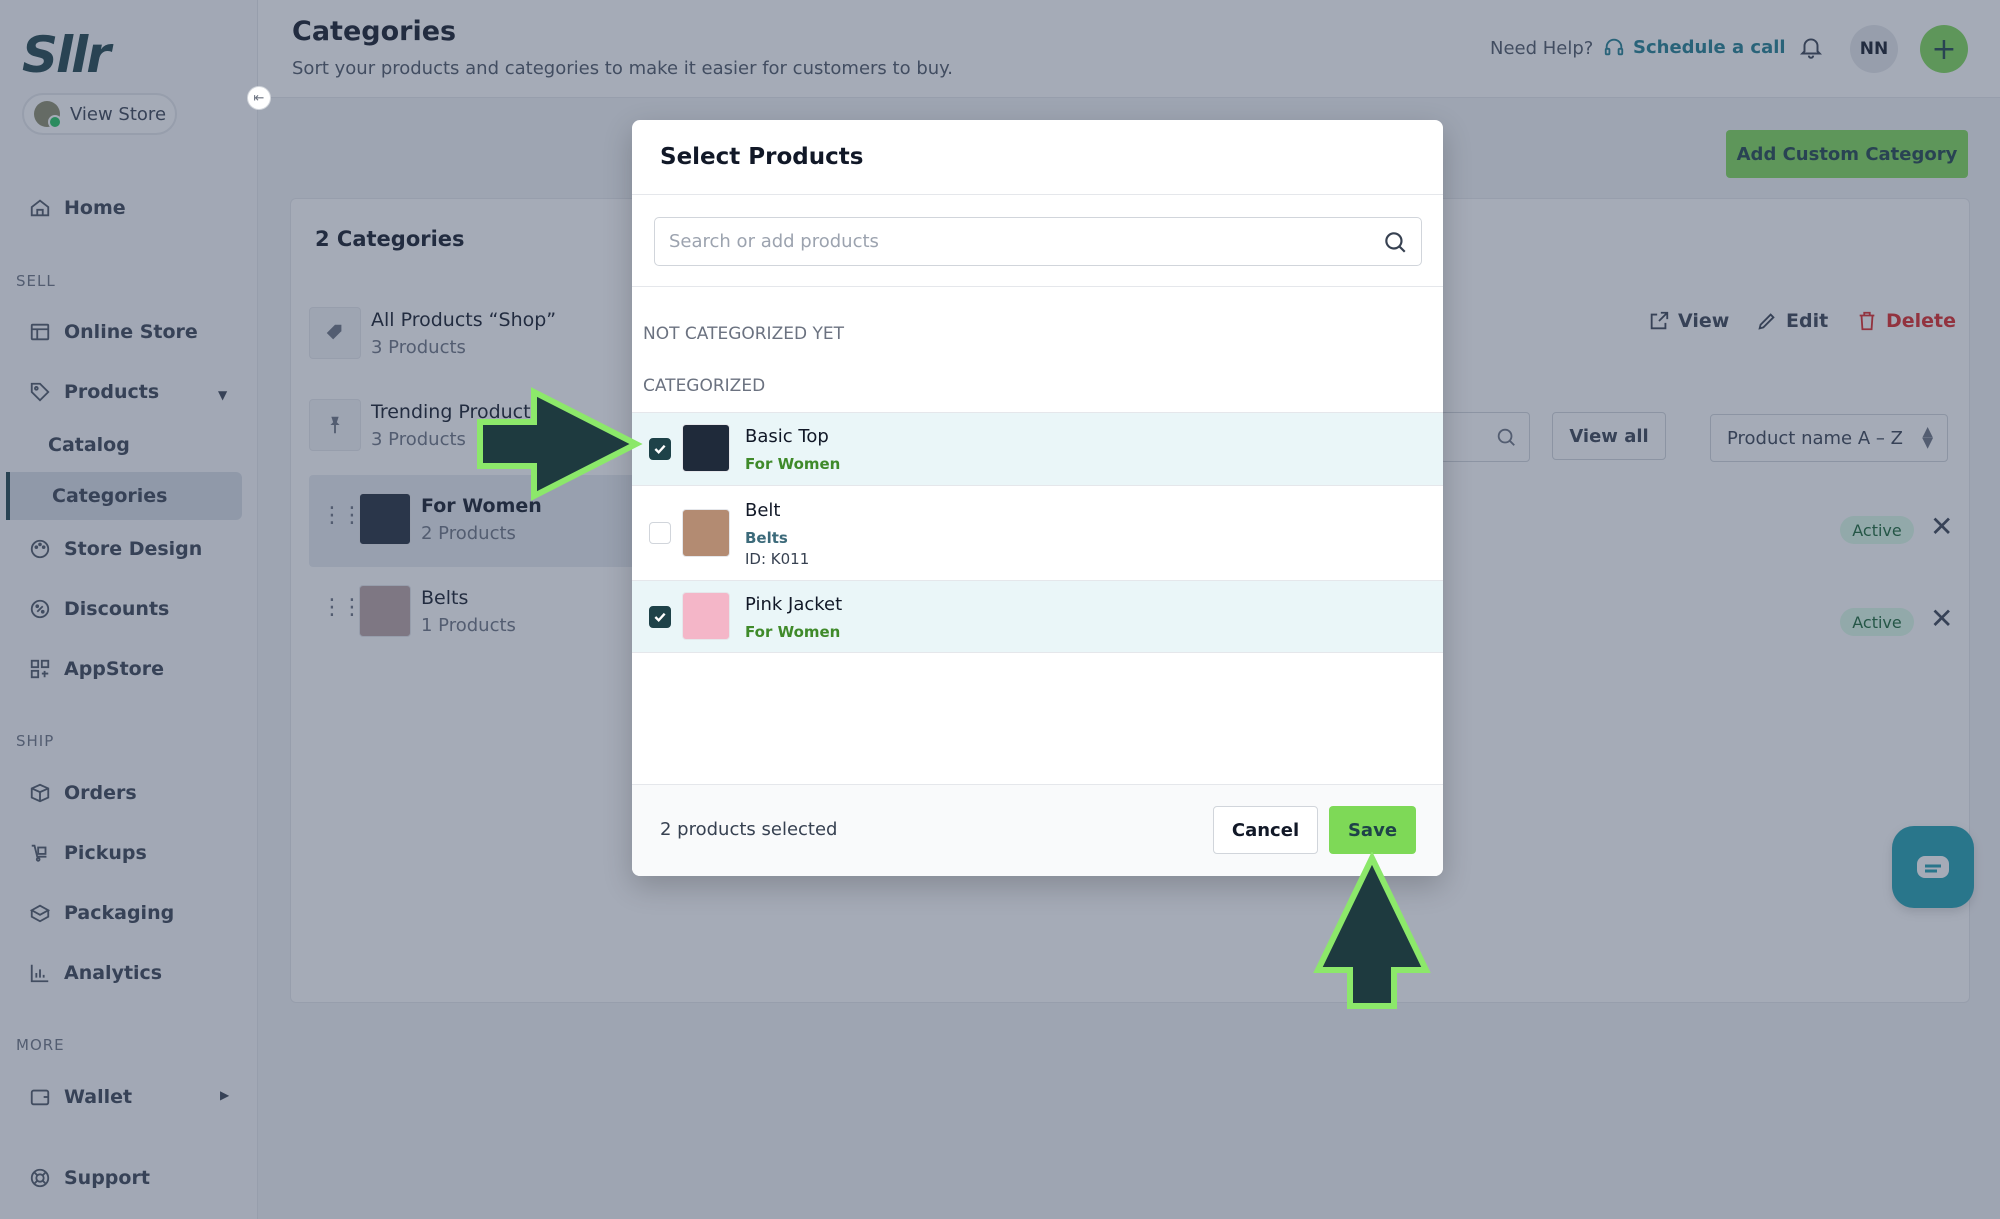 The image size is (2000, 1219). Describe the element at coordinates (704, 386) in the screenshot. I see `categorized-label: CATEGORIZED` at that location.